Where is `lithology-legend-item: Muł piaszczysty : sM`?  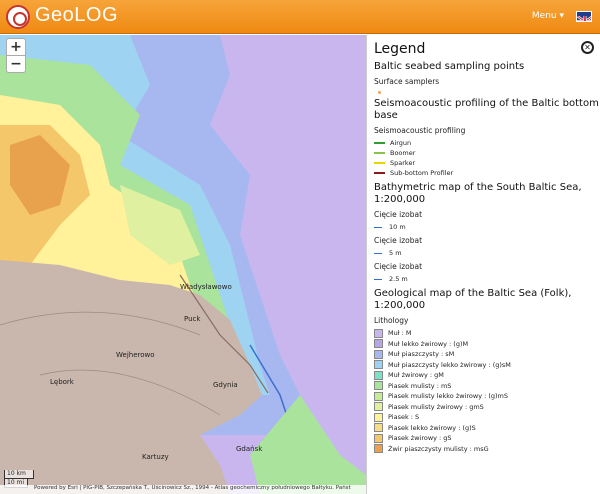
lithology-legend-item: Muł piaszczysty : sM is located at coordinates (487, 354).